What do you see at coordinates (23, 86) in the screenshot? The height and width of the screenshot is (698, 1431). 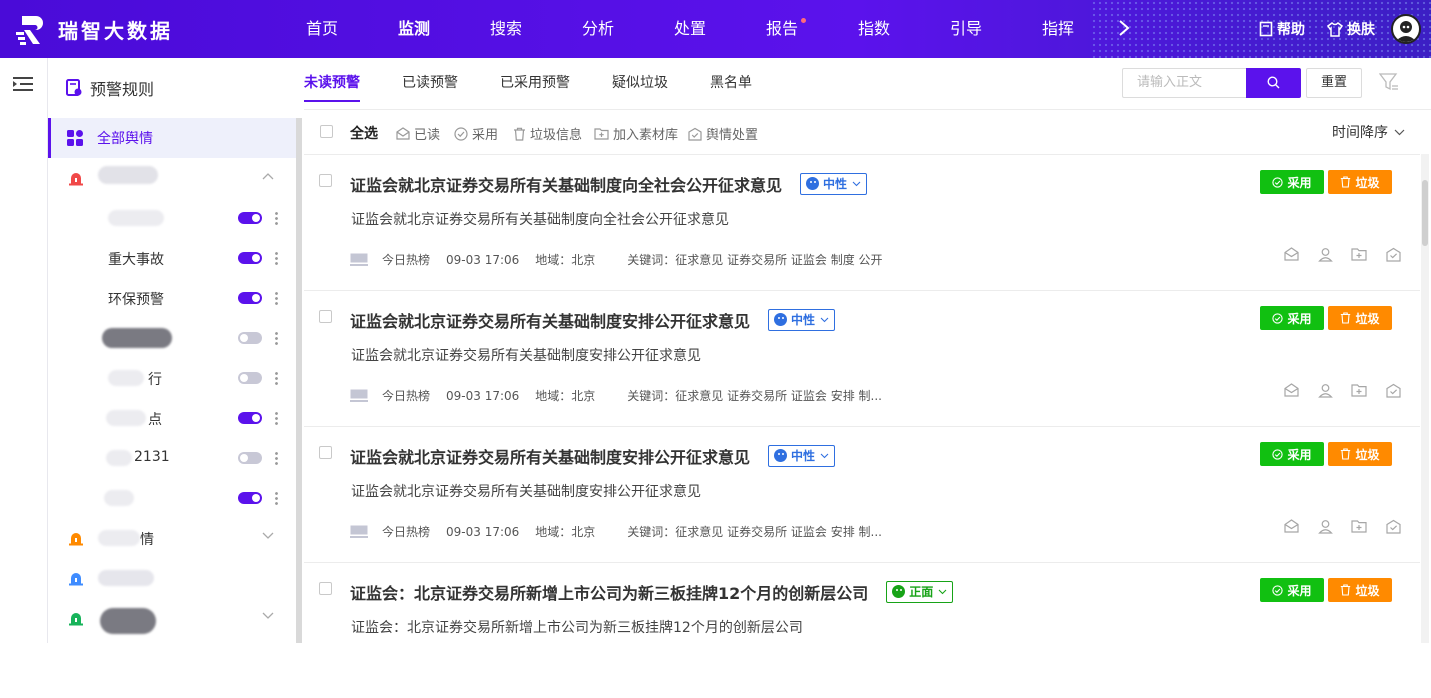 I see `menu-collapse-icon` at bounding box center [23, 86].